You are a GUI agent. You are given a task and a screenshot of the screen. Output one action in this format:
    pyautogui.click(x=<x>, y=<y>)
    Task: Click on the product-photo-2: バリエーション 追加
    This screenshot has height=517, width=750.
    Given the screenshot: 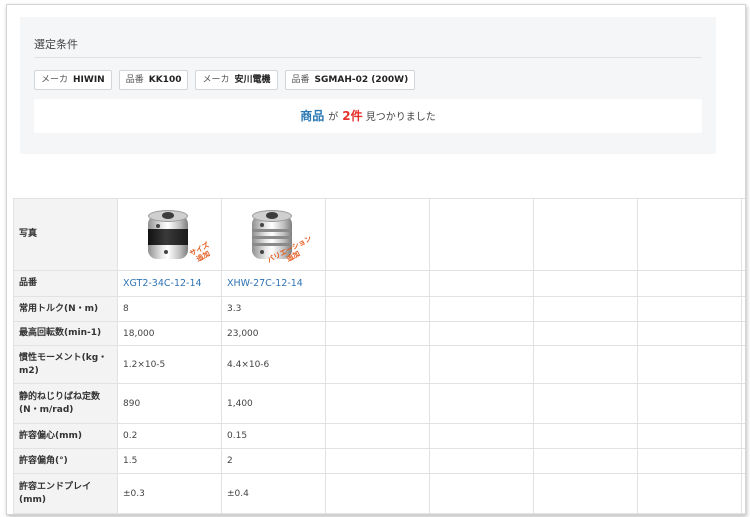 What is the action you would take?
    pyautogui.click(x=273, y=234)
    